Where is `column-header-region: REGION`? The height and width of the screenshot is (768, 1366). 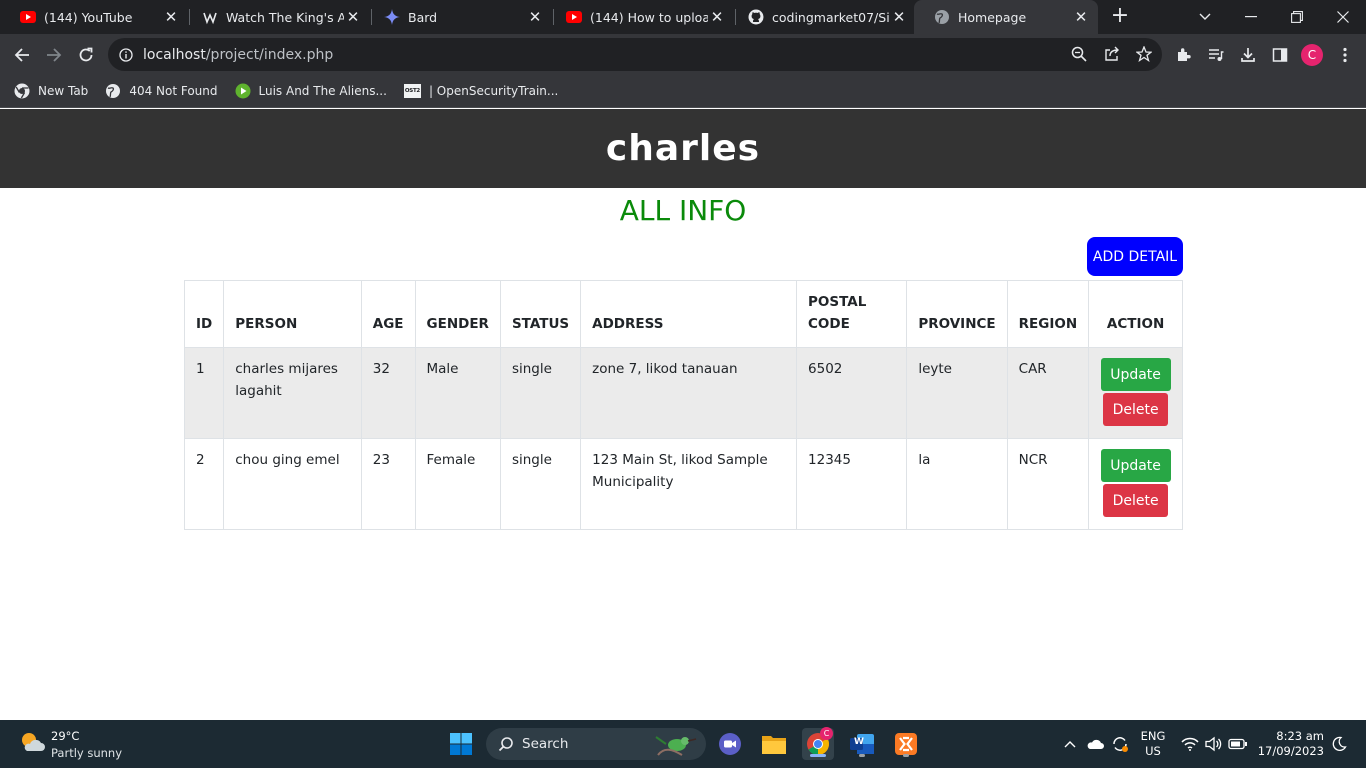 column-header-region: REGION is located at coordinates (1048, 314).